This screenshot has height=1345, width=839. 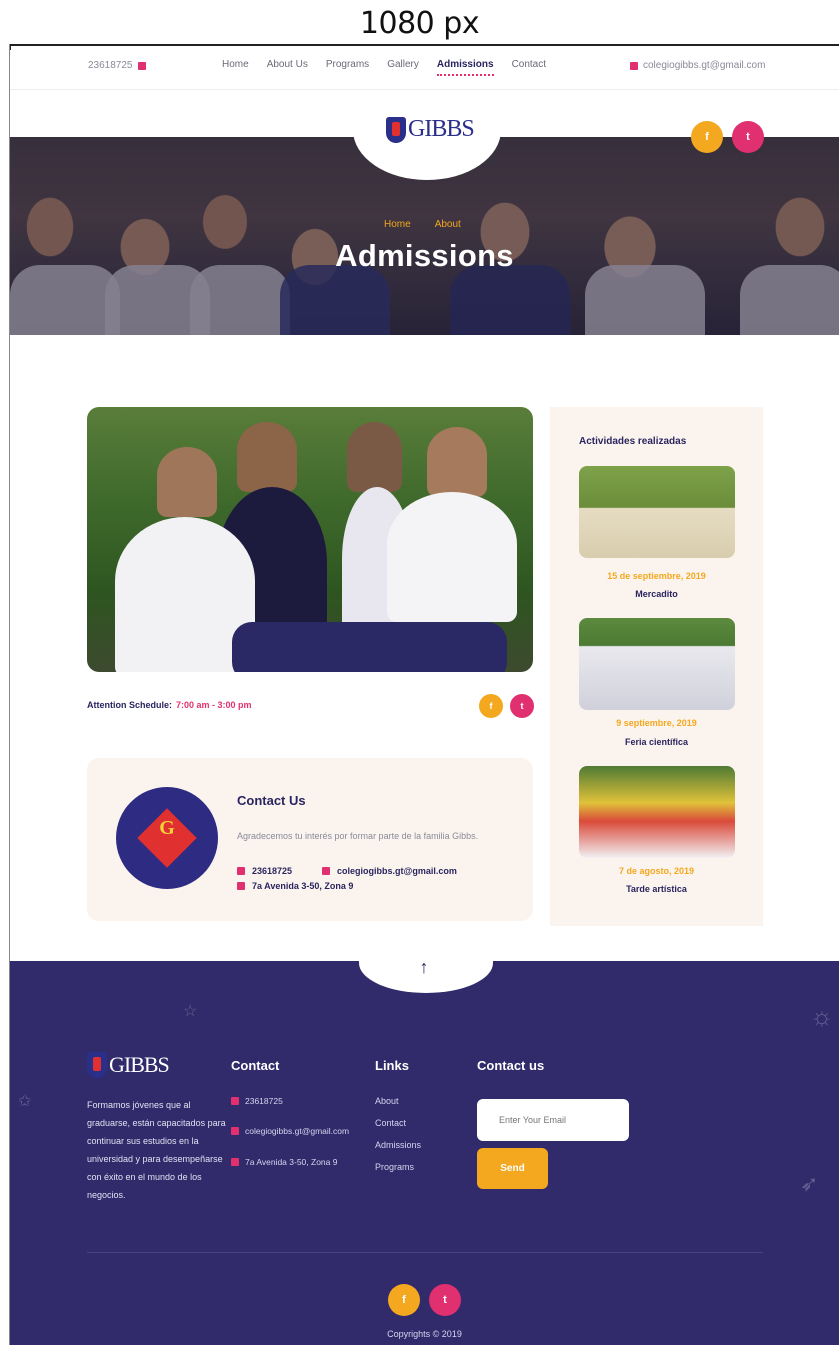 I want to click on emblem-letters: G, so click(x=167, y=828).